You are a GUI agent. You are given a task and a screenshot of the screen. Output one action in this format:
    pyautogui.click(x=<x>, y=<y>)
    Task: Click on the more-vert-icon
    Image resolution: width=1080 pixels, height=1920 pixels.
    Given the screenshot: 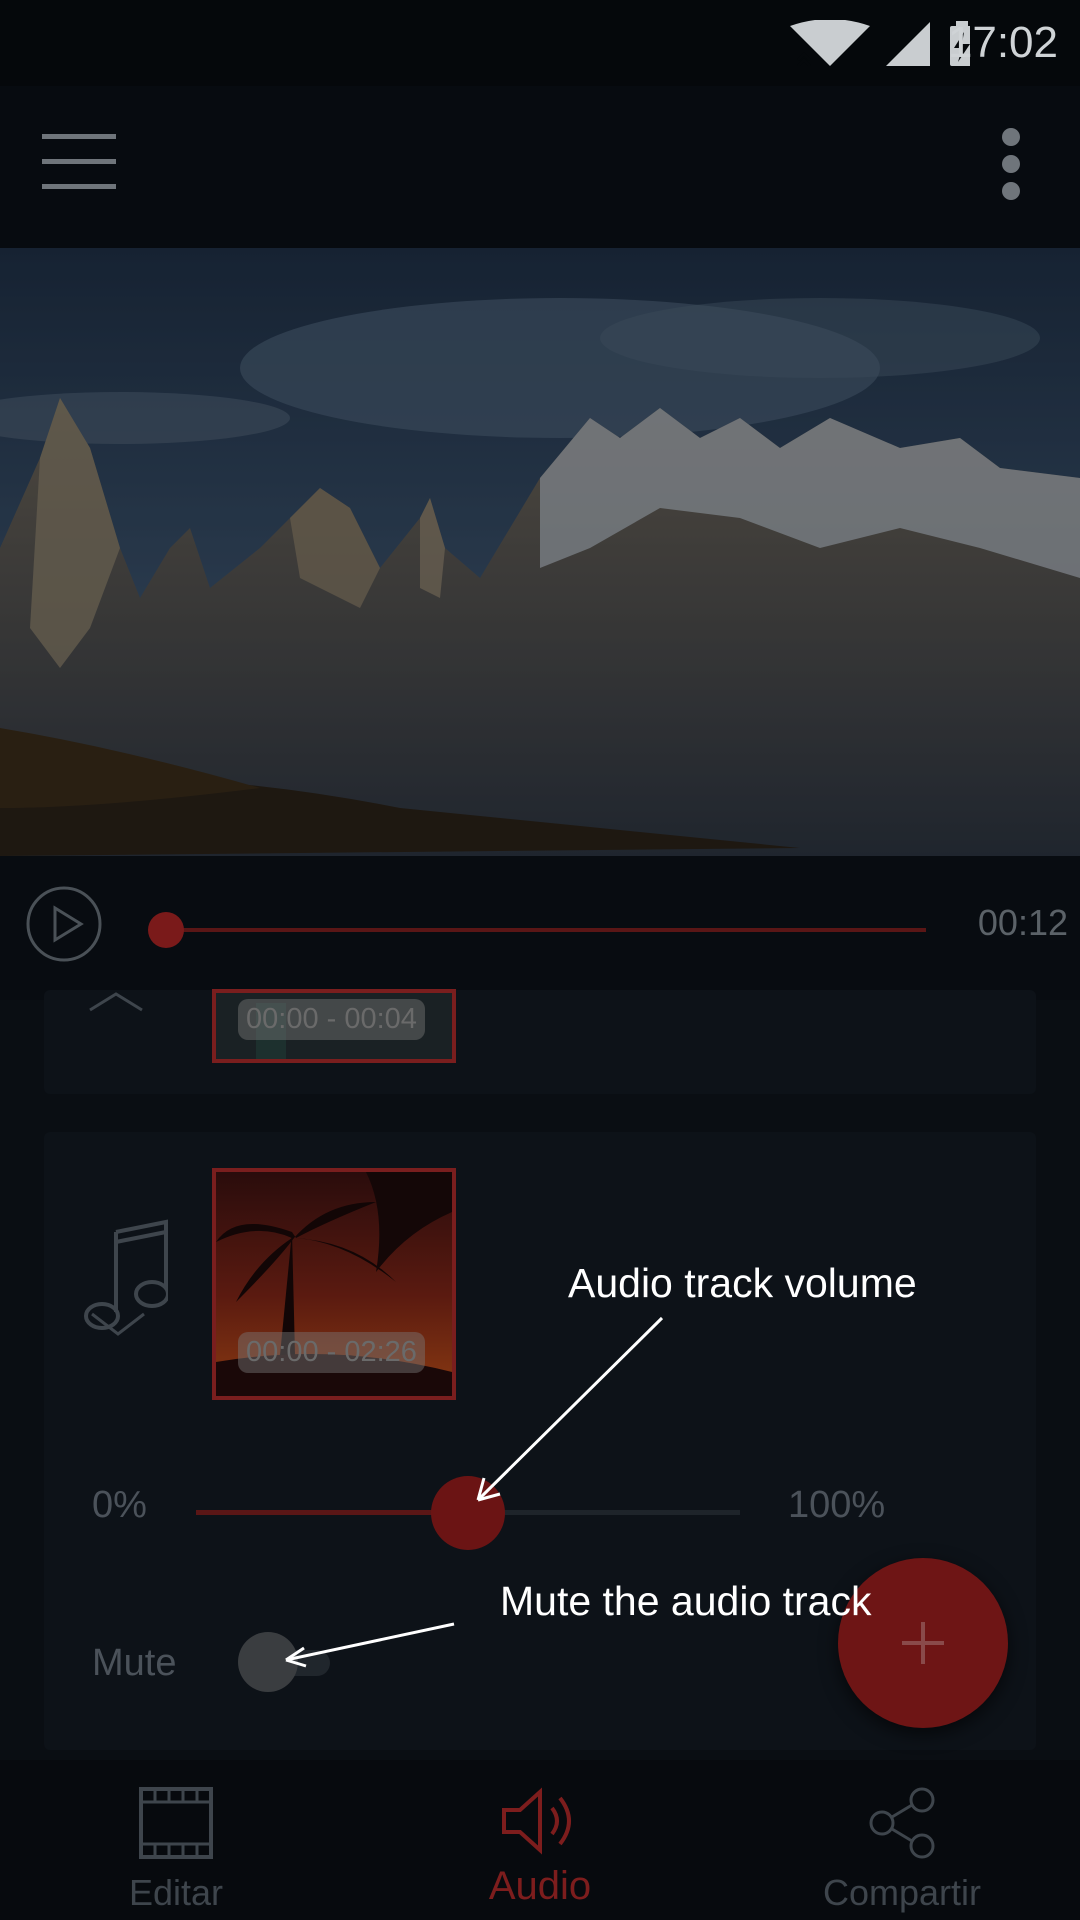 What is the action you would take?
    pyautogui.click(x=1011, y=164)
    